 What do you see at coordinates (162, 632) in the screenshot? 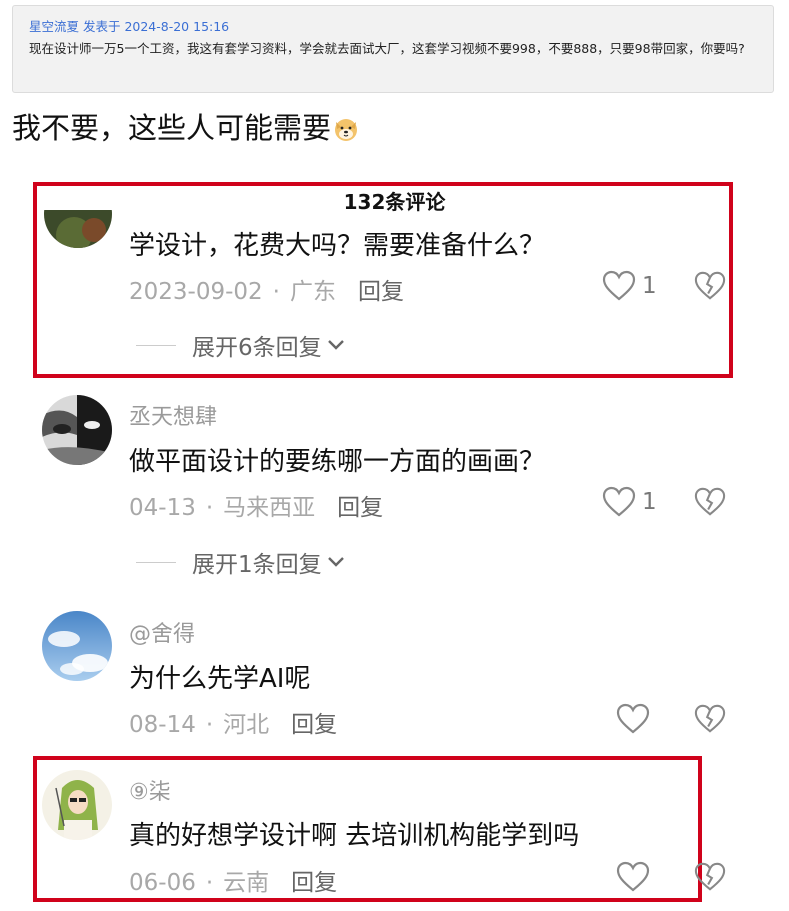
I see `comment-username: @舍得` at bounding box center [162, 632].